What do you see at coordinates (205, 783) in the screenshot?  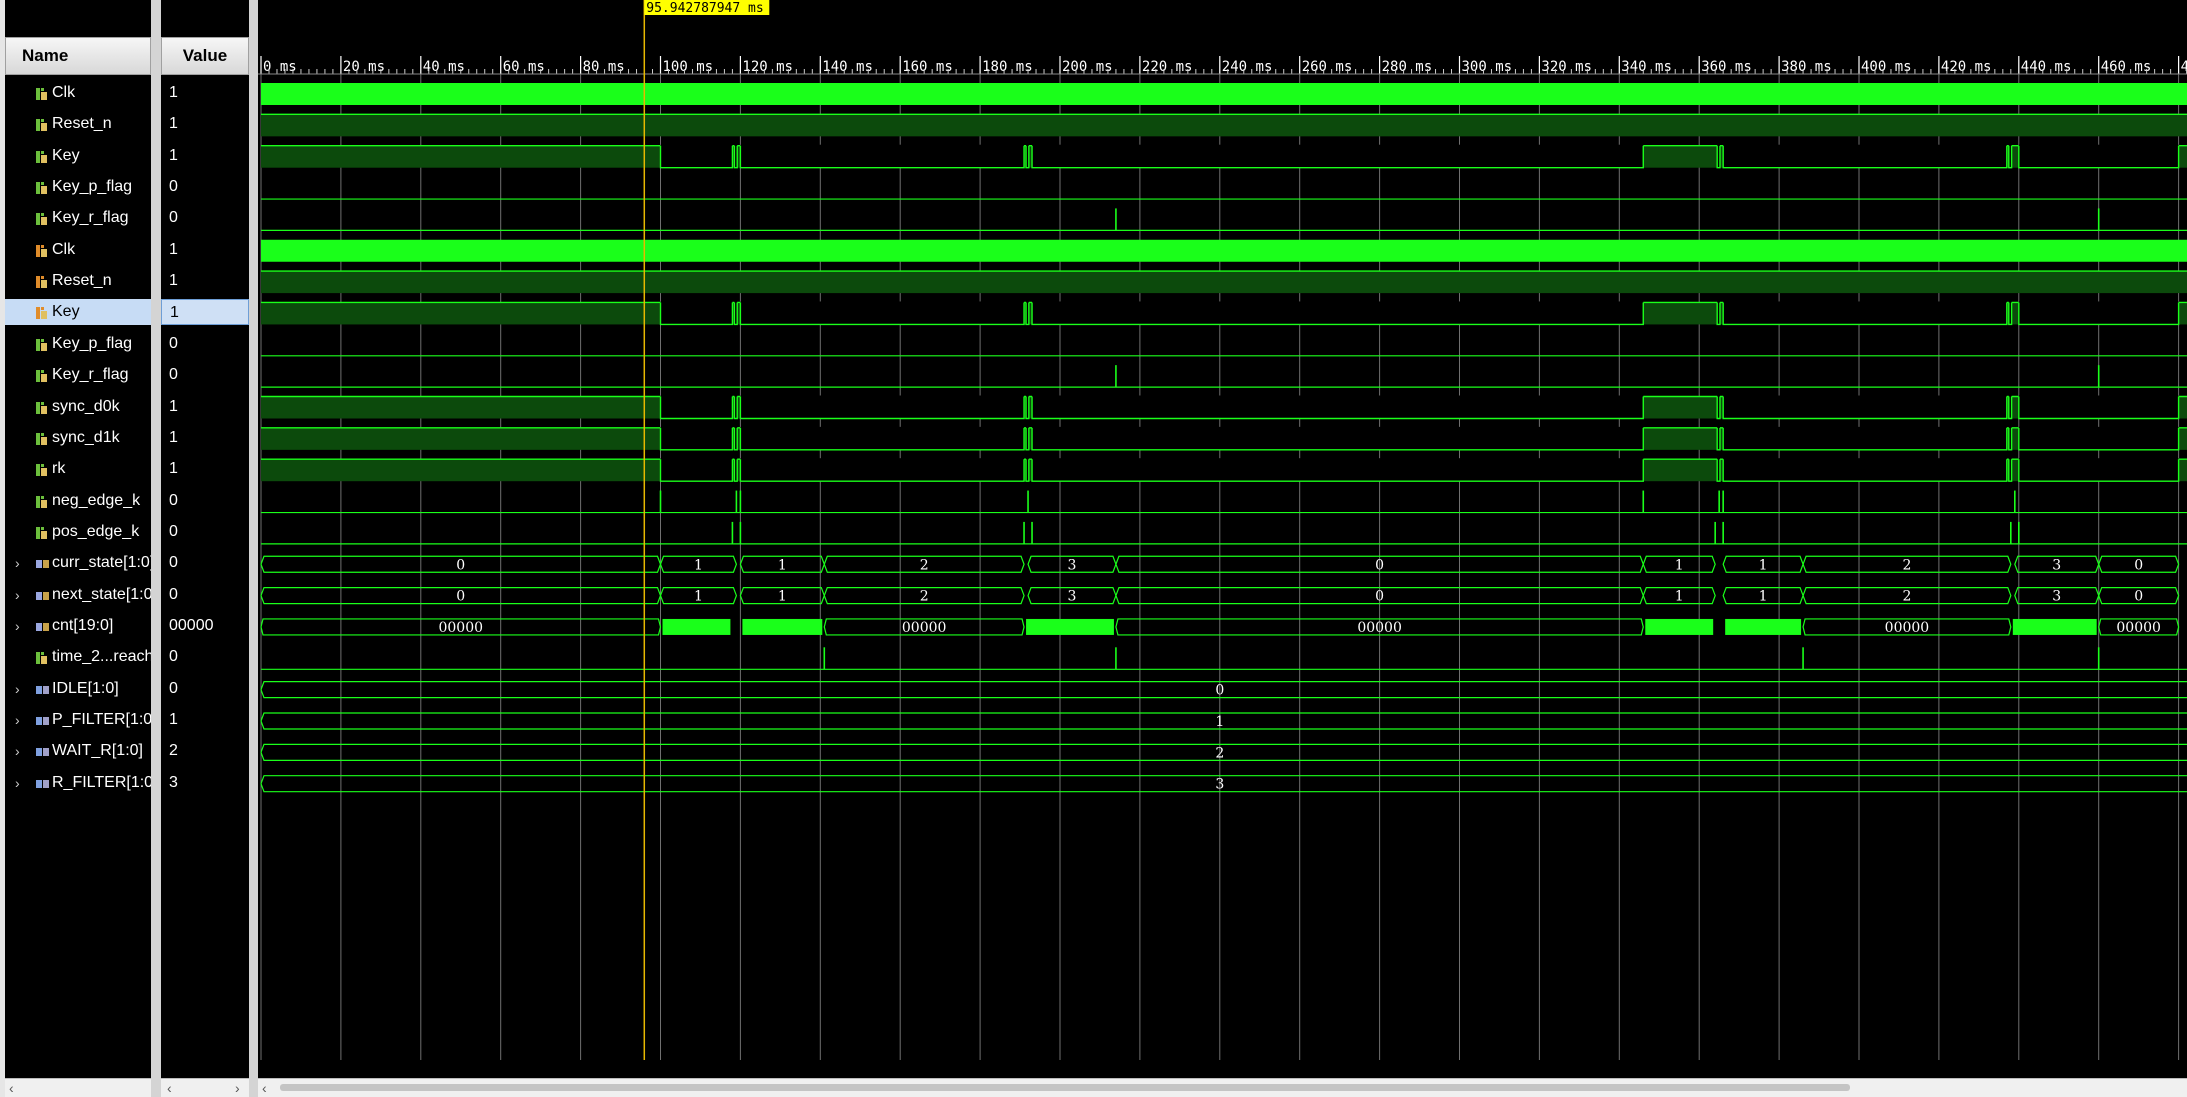 I see `signal-value: 3` at bounding box center [205, 783].